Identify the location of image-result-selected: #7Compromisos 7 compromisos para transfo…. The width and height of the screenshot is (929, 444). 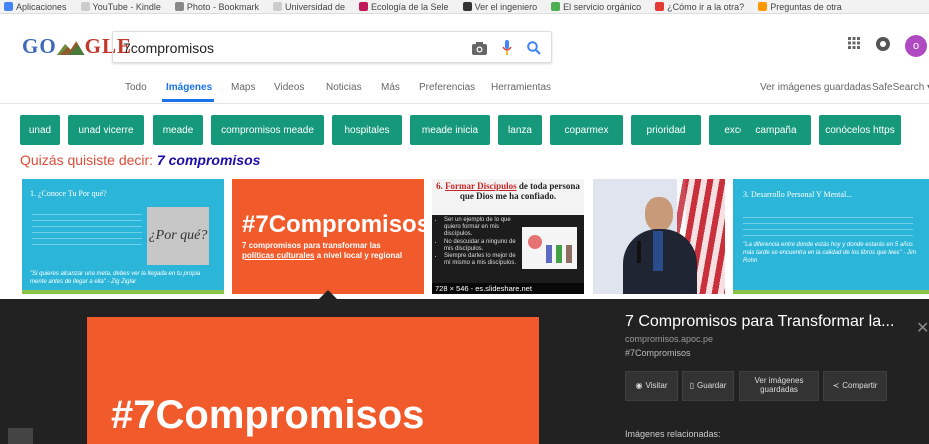
(328, 236).